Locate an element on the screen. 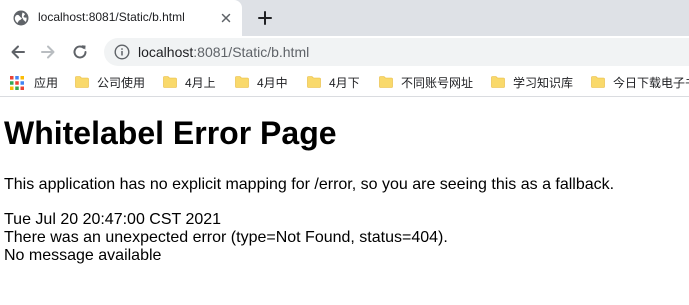  error-timestamp: Tue Jul 20 20:47:00 CST 2021 is located at coordinates (113, 219).